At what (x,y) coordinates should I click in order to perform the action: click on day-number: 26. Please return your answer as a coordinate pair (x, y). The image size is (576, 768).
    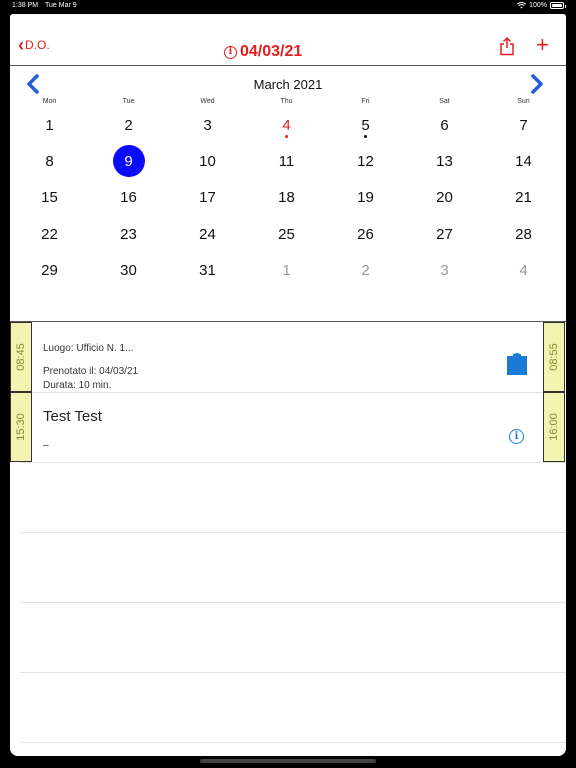
    Looking at the image, I should click on (365, 234).